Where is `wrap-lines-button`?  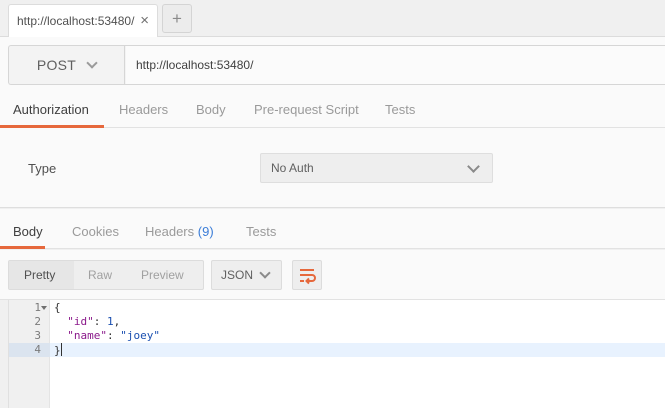 wrap-lines-button is located at coordinates (307, 275).